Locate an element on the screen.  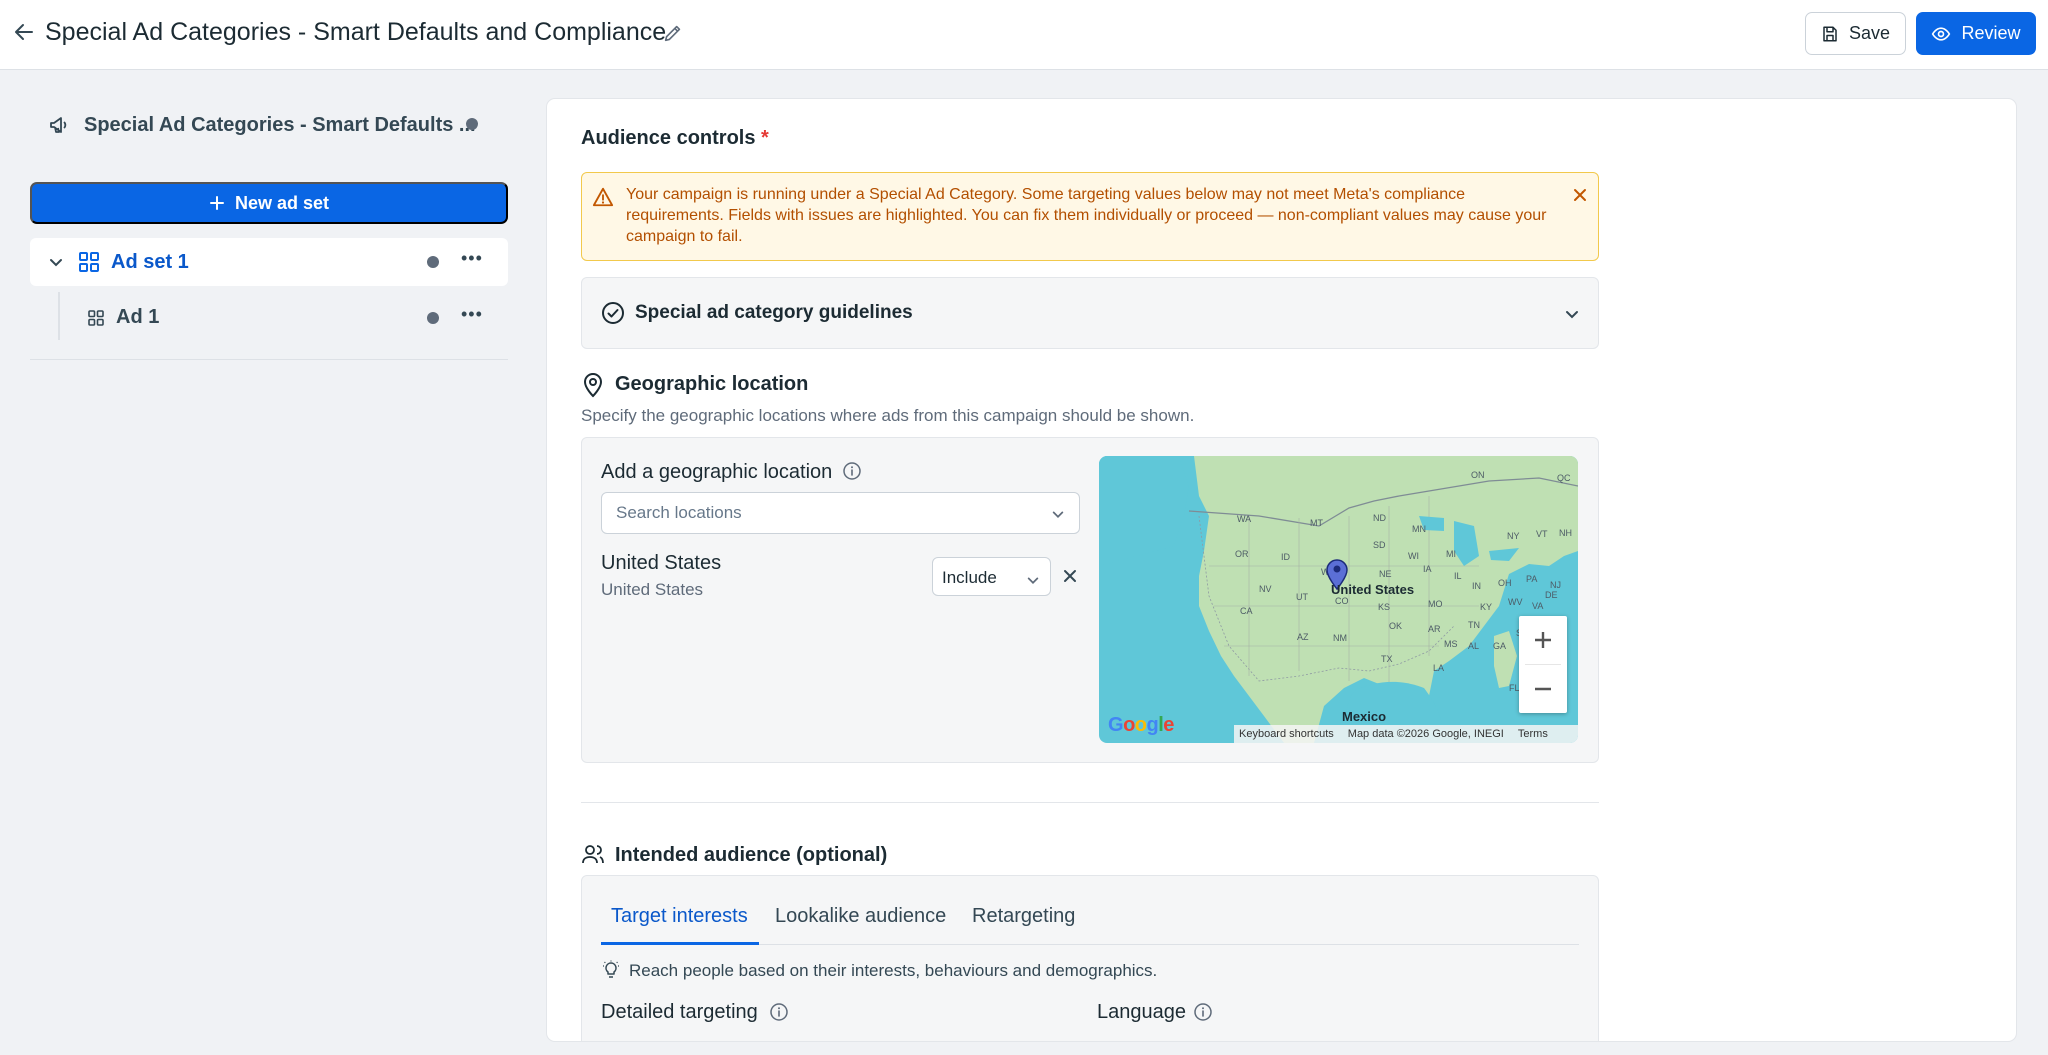
keyboard-shortcuts-link: Keyboard shortcuts is located at coordinates (1286, 734).